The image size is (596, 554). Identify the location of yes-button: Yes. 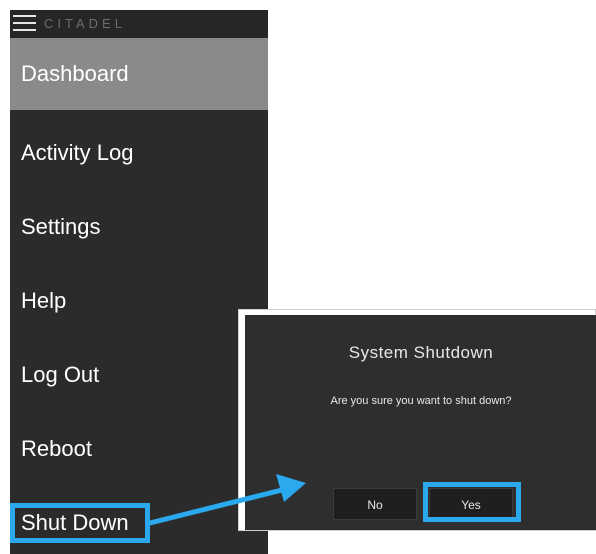
(471, 504).